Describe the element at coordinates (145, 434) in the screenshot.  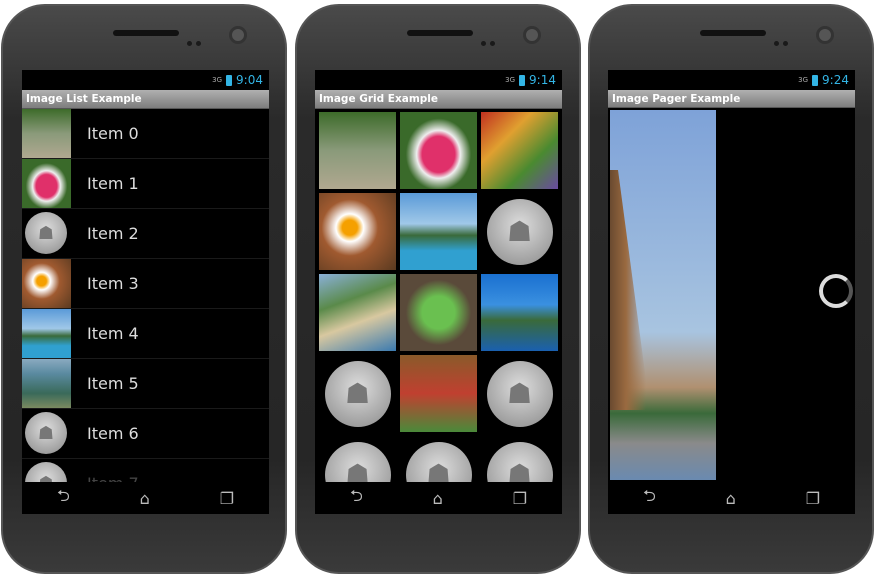
I see `list-item: ☗ Item 6` at that location.